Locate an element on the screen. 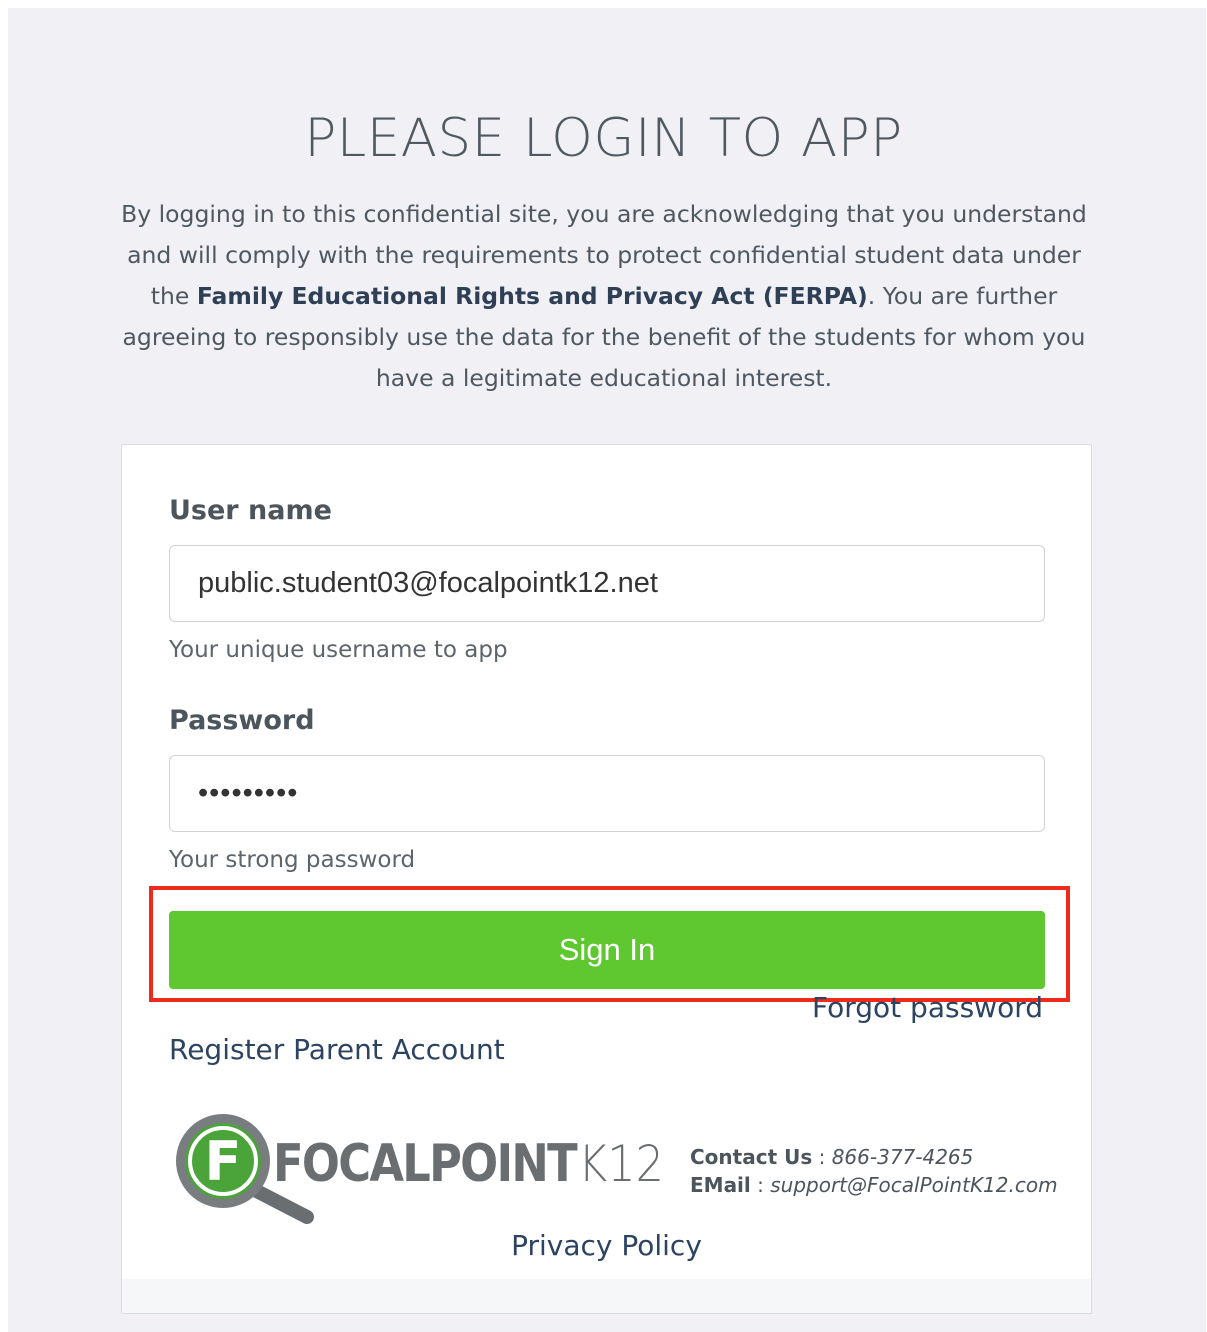  contact-label: Contact Us is located at coordinates (751, 1157).